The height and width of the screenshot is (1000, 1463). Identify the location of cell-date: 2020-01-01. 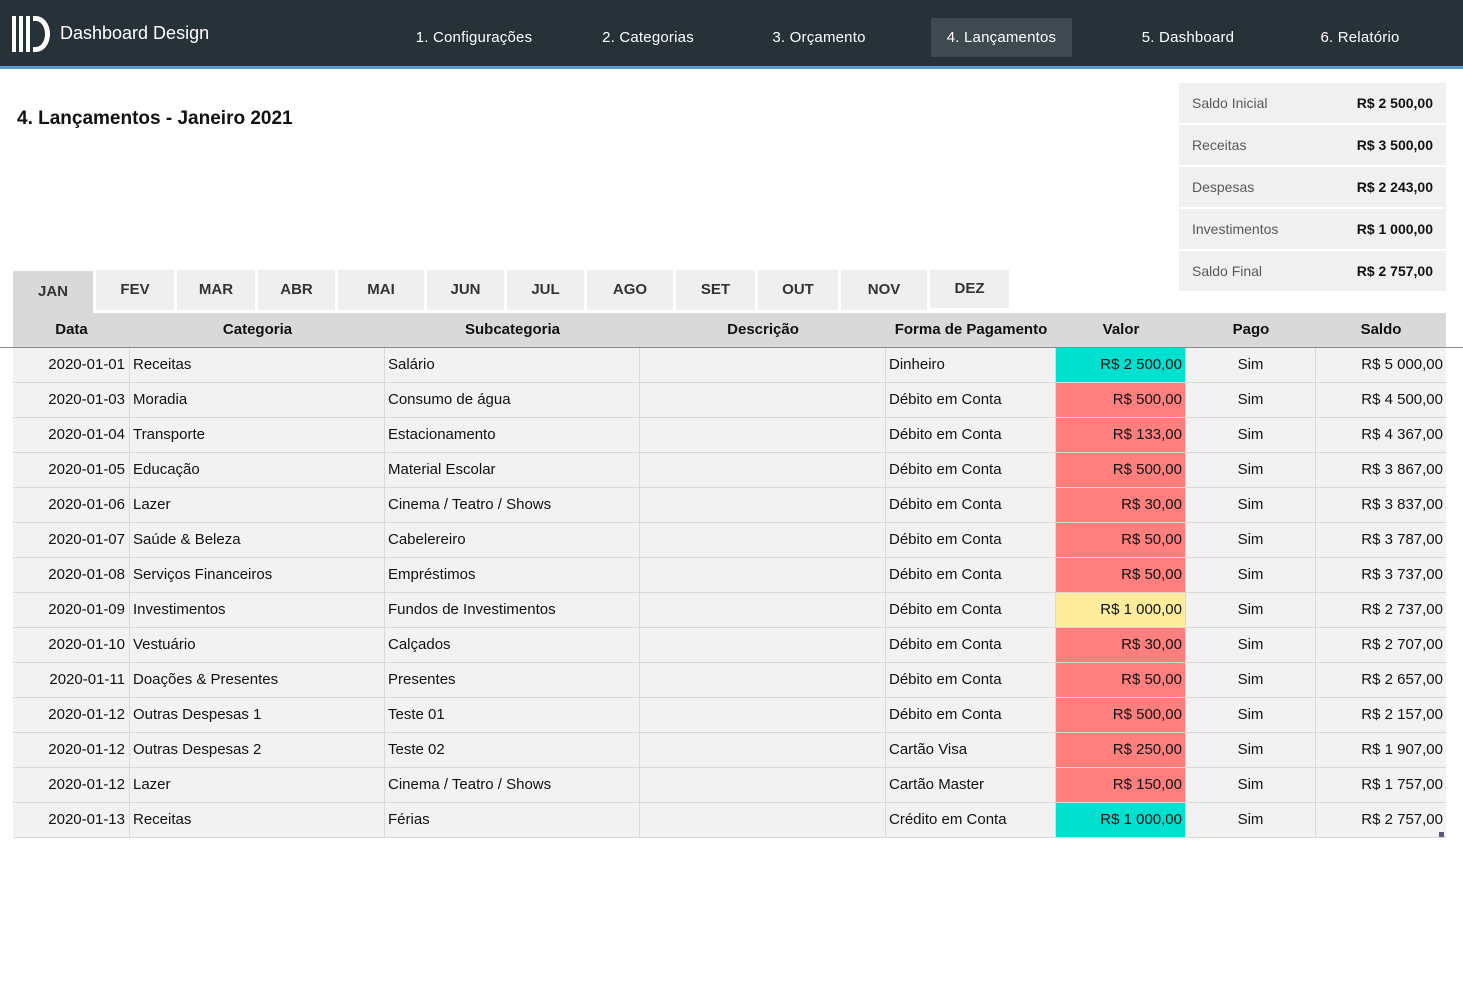
(71, 365).